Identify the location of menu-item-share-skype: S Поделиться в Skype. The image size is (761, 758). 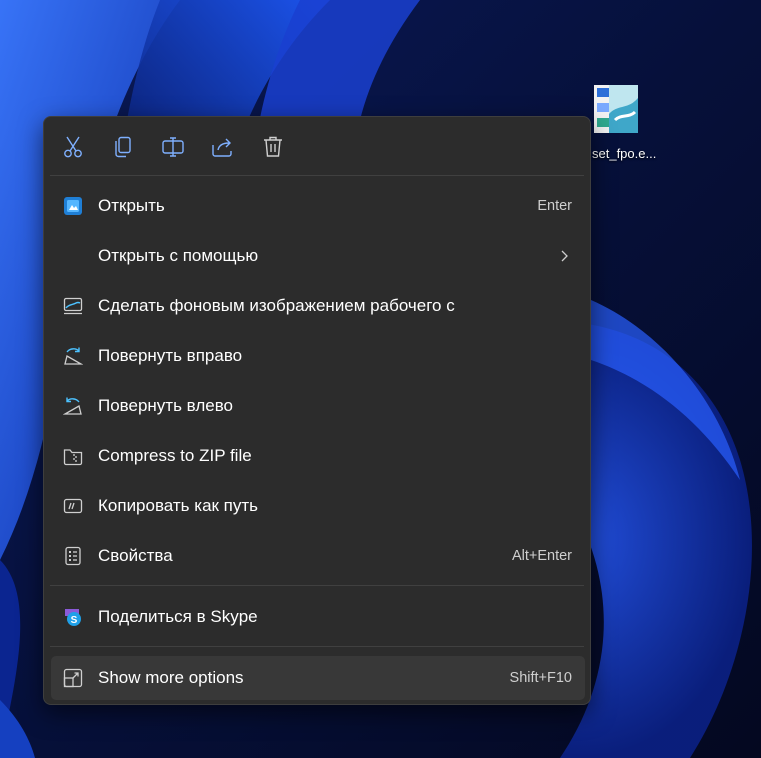
(318, 617).